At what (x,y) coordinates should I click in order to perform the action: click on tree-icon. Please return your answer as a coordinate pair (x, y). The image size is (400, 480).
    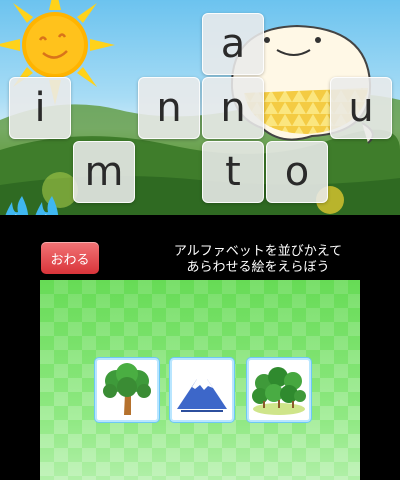
    Looking at the image, I should click on (127, 389).